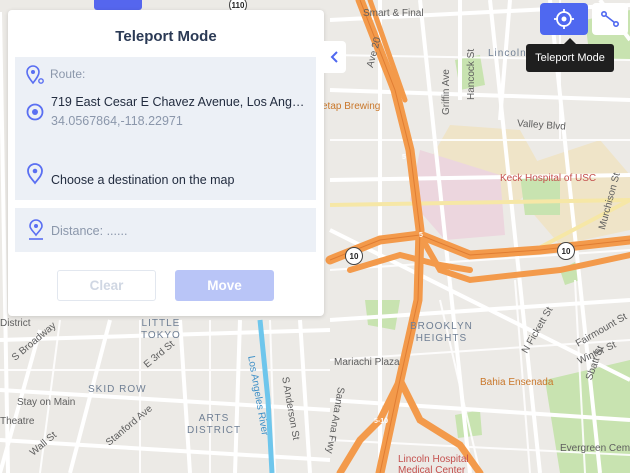 This screenshot has width=630, height=473. I want to click on map-label-smart-final: Smart & Final, so click(393, 13).